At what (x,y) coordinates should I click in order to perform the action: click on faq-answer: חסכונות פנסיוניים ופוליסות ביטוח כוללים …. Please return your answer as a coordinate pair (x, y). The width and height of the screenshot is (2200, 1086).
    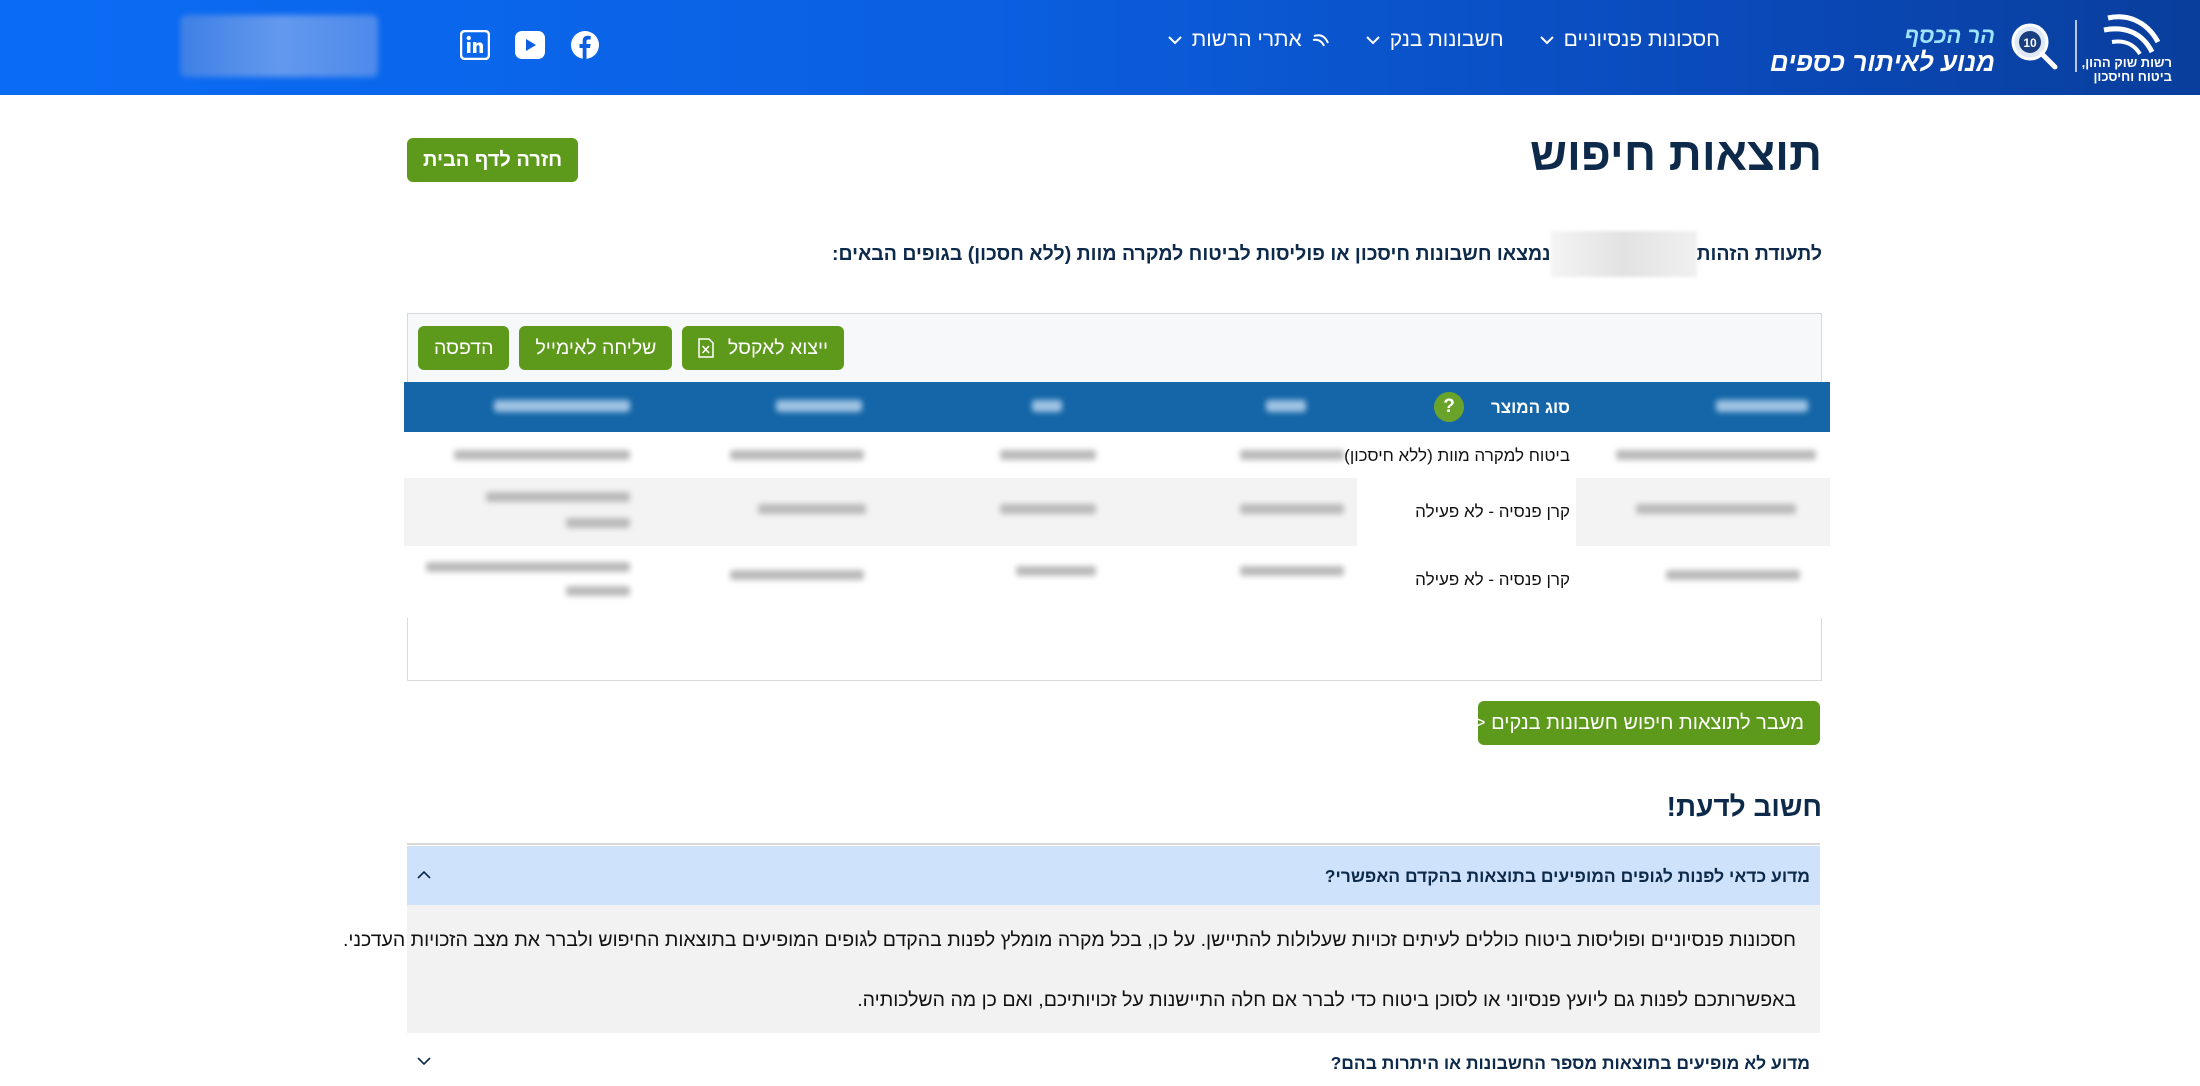
    Looking at the image, I should click on (1081, 969).